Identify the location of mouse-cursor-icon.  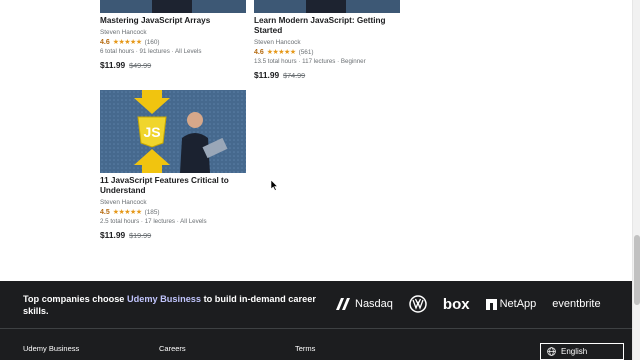
(275, 185).